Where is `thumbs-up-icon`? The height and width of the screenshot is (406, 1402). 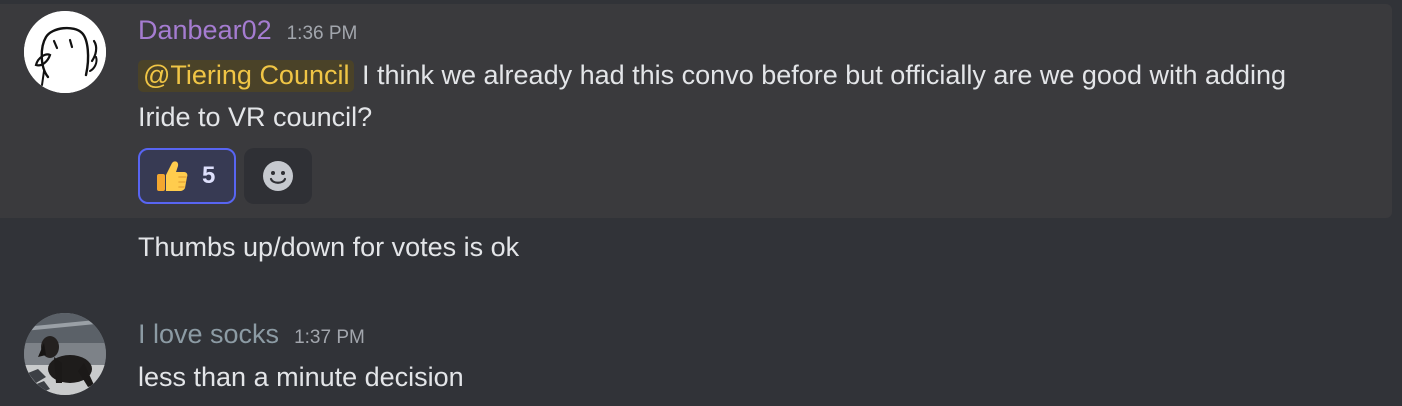 thumbs-up-icon is located at coordinates (172, 176).